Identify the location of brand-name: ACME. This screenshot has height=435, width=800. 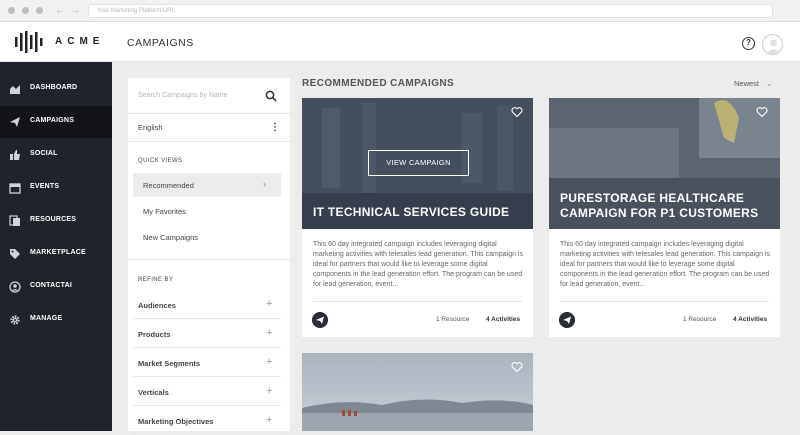
(80, 41).